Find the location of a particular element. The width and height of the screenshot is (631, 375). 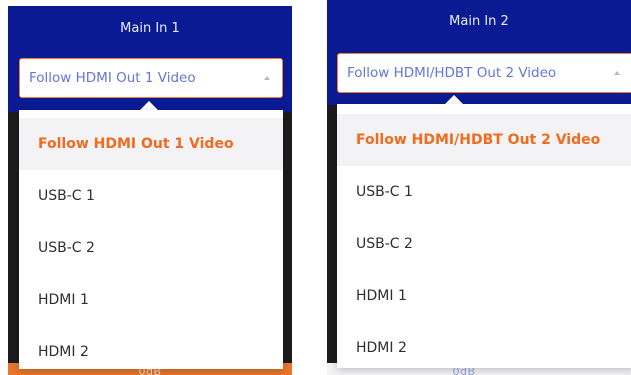

select-value: Follow HDMI/HDBT Out 2 Video is located at coordinates (452, 73).